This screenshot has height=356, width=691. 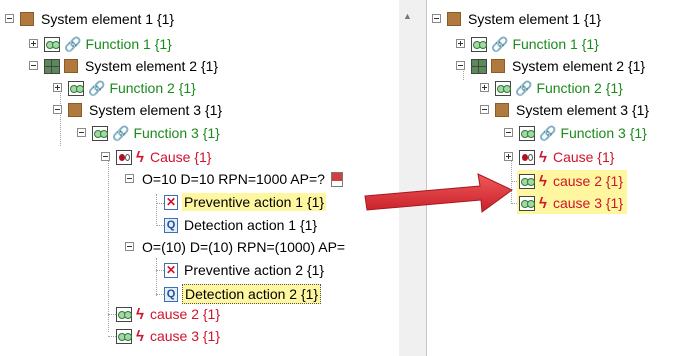 I want to click on tree-item-label: Function 2 {1}, so click(x=579, y=88).